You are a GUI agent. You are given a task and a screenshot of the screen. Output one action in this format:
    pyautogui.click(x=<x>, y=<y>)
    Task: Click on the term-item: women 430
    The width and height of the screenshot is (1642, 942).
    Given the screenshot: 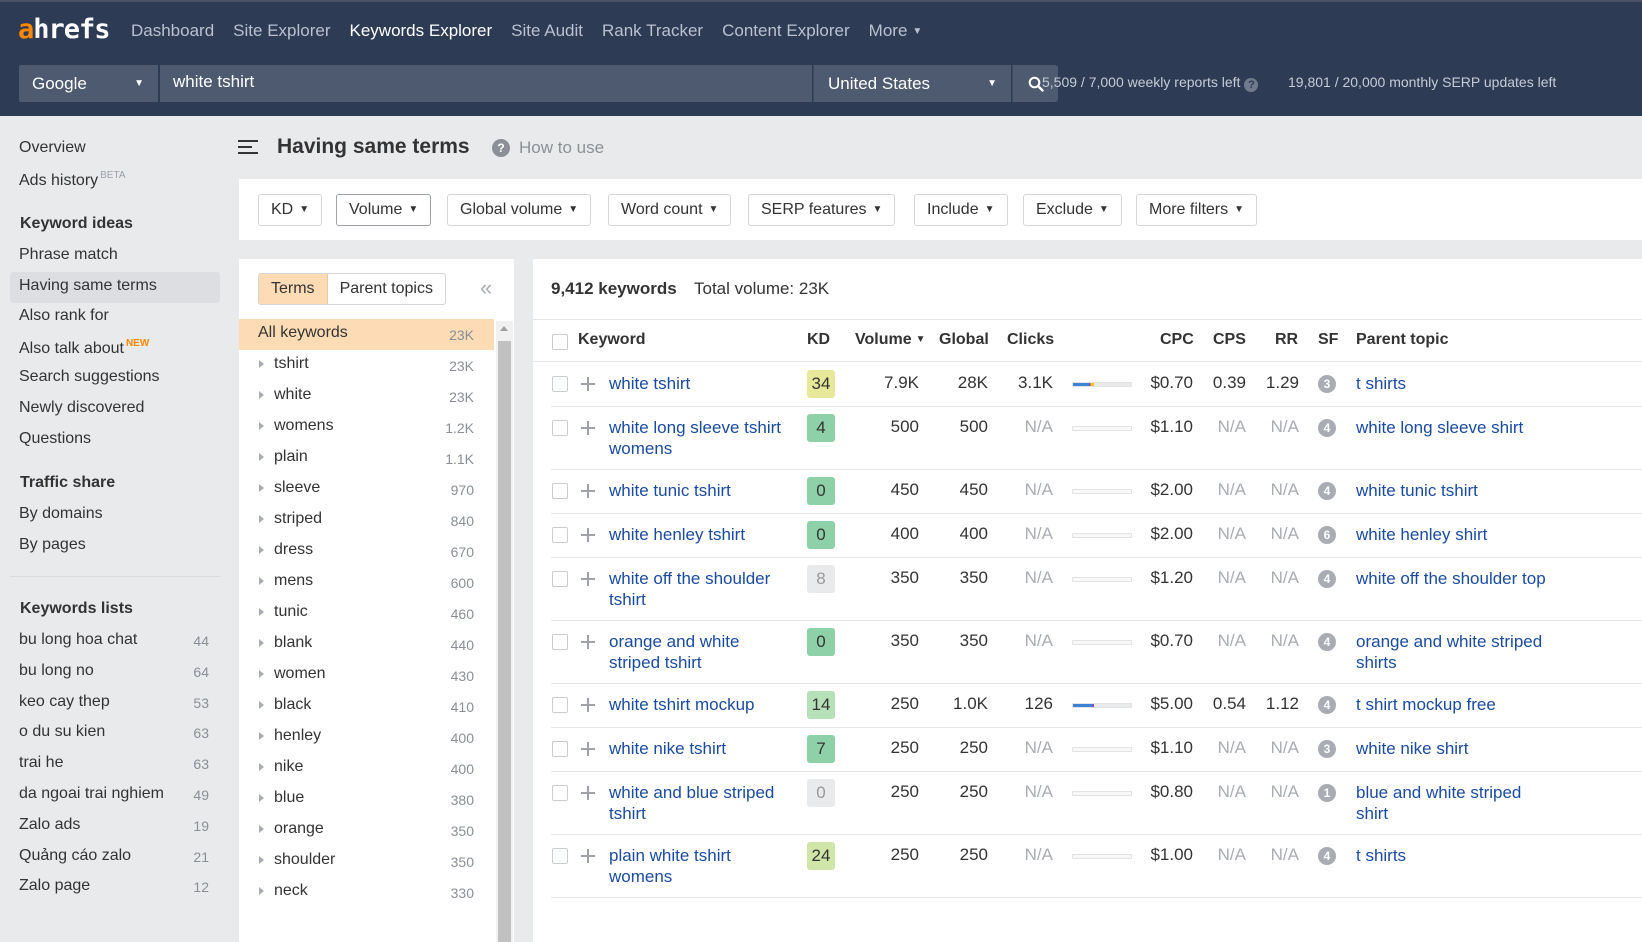 What is the action you would take?
    pyautogui.click(x=366, y=675)
    